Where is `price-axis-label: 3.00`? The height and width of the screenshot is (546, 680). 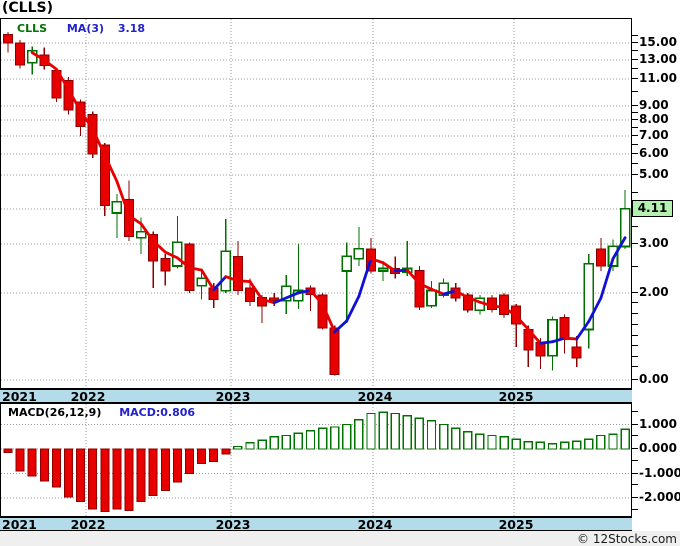
price-axis-label: 3.00 is located at coordinates (654, 243).